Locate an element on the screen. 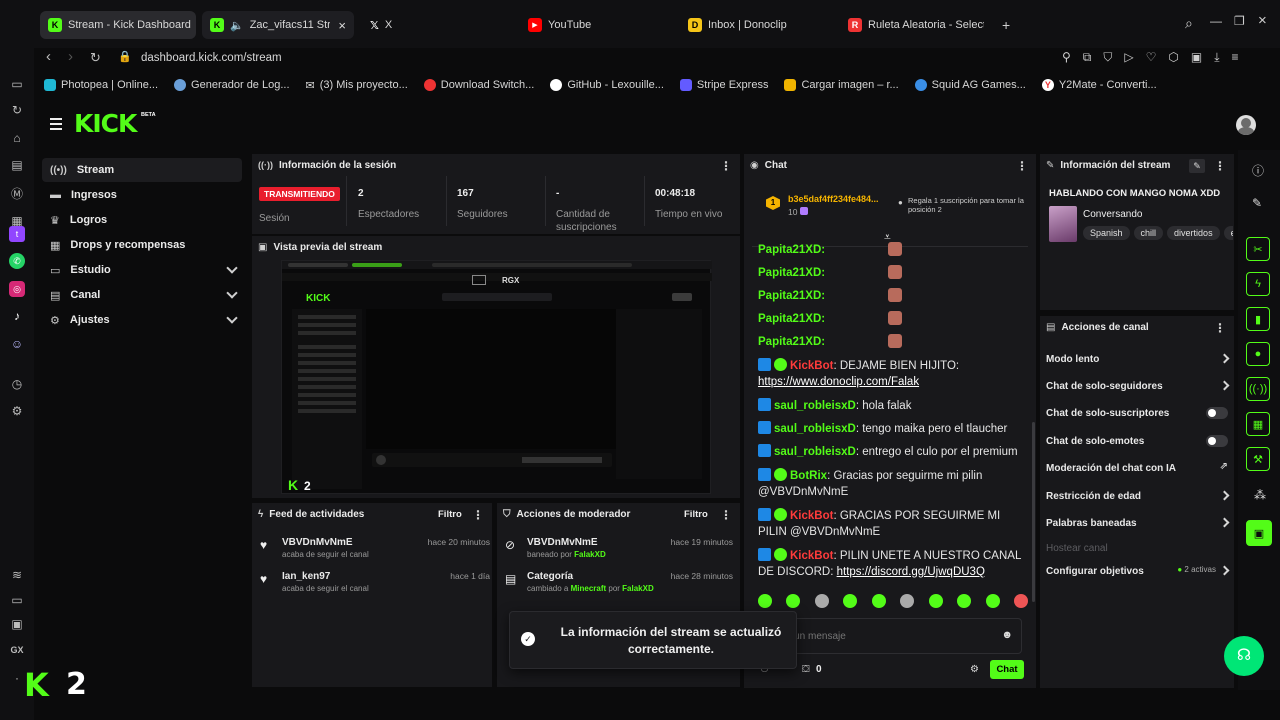 This screenshot has width=1280, height=720. heart-icon: ♡ is located at coordinates (1151, 57).